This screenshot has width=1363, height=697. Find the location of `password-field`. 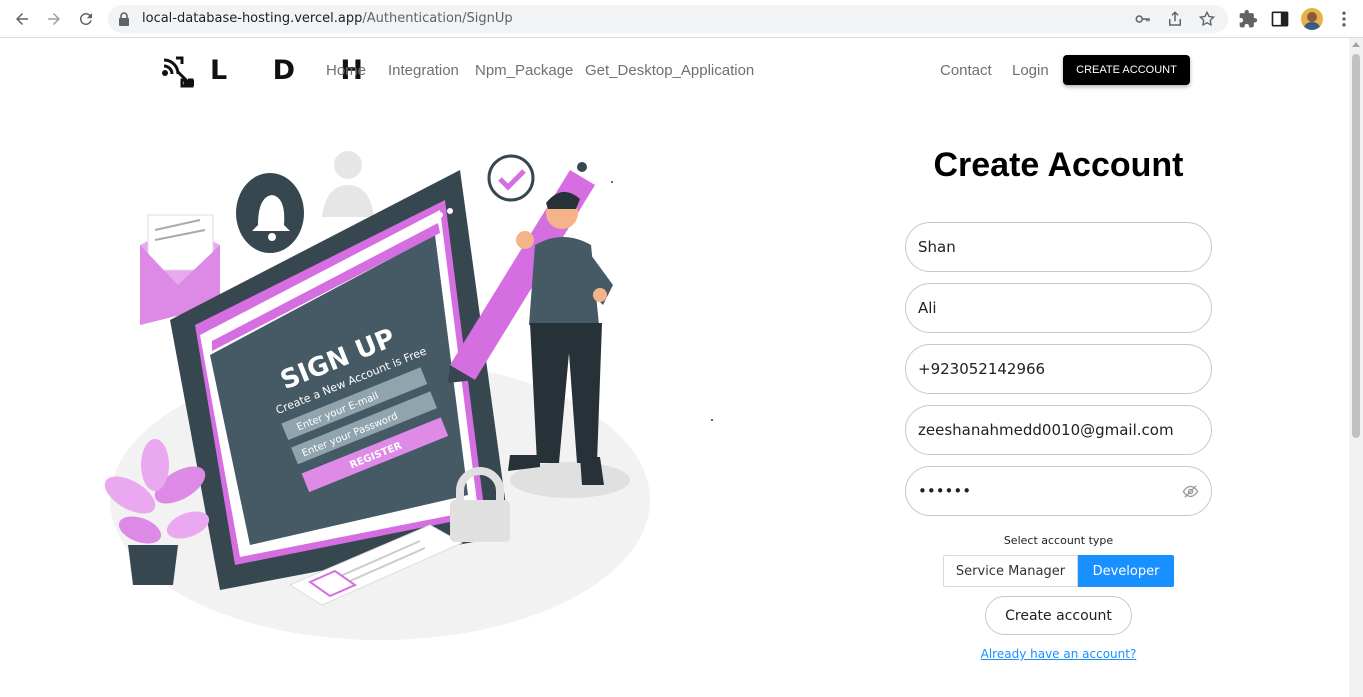

password-field is located at coordinates (1058, 491).